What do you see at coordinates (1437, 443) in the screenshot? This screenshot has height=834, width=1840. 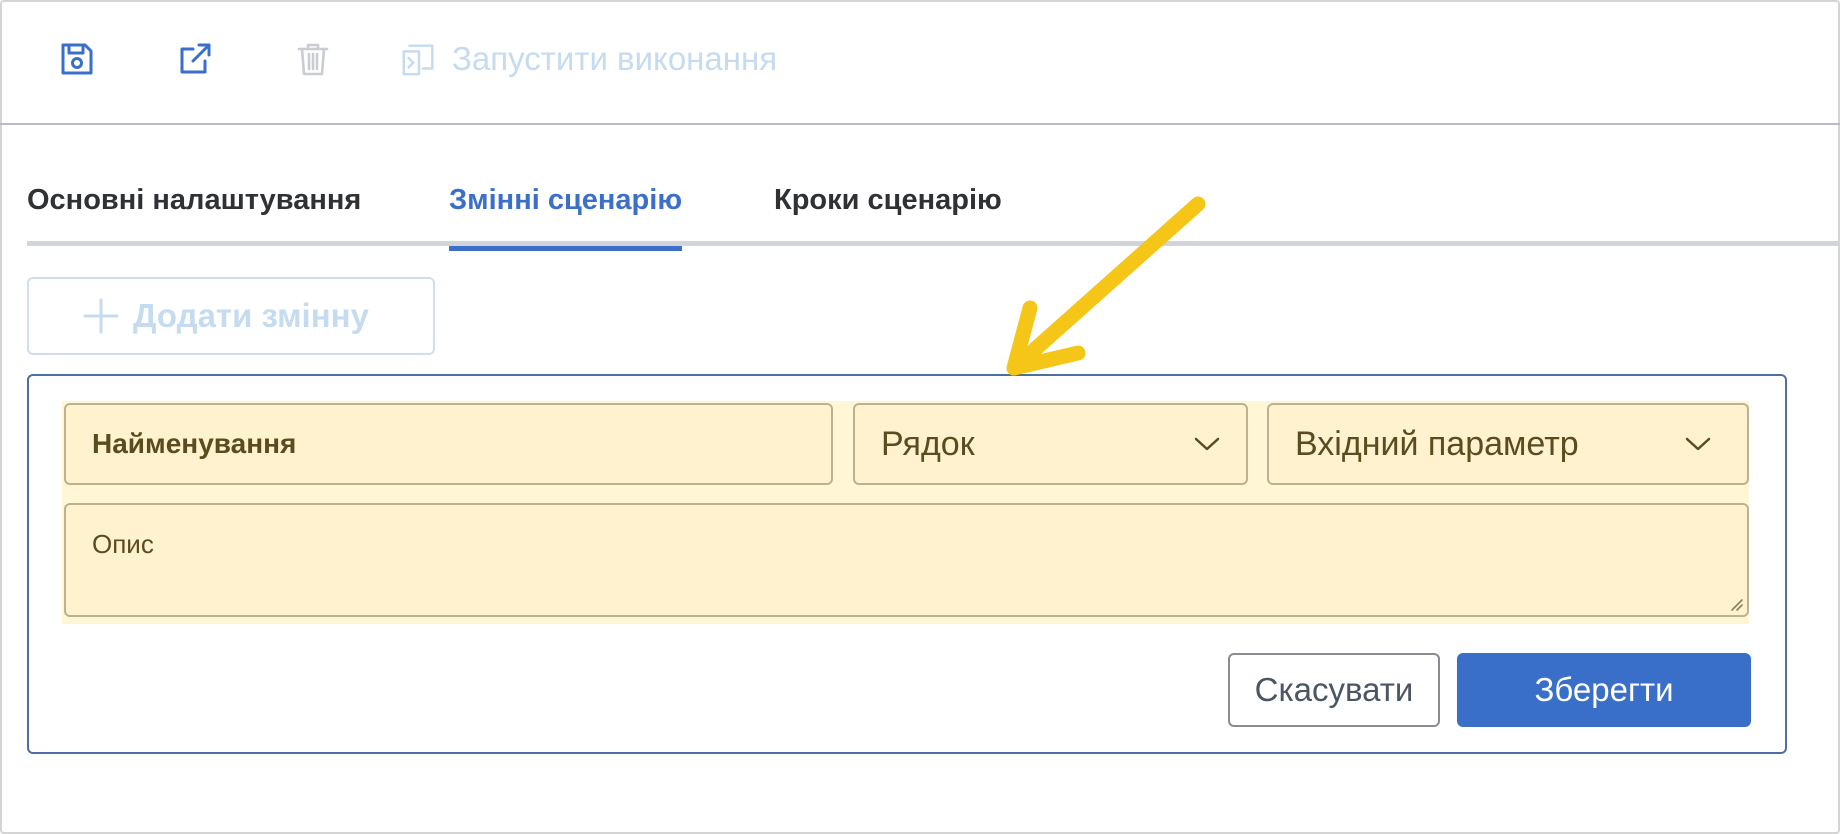 I see `variable-direction-value: Вхідний параметр` at bounding box center [1437, 443].